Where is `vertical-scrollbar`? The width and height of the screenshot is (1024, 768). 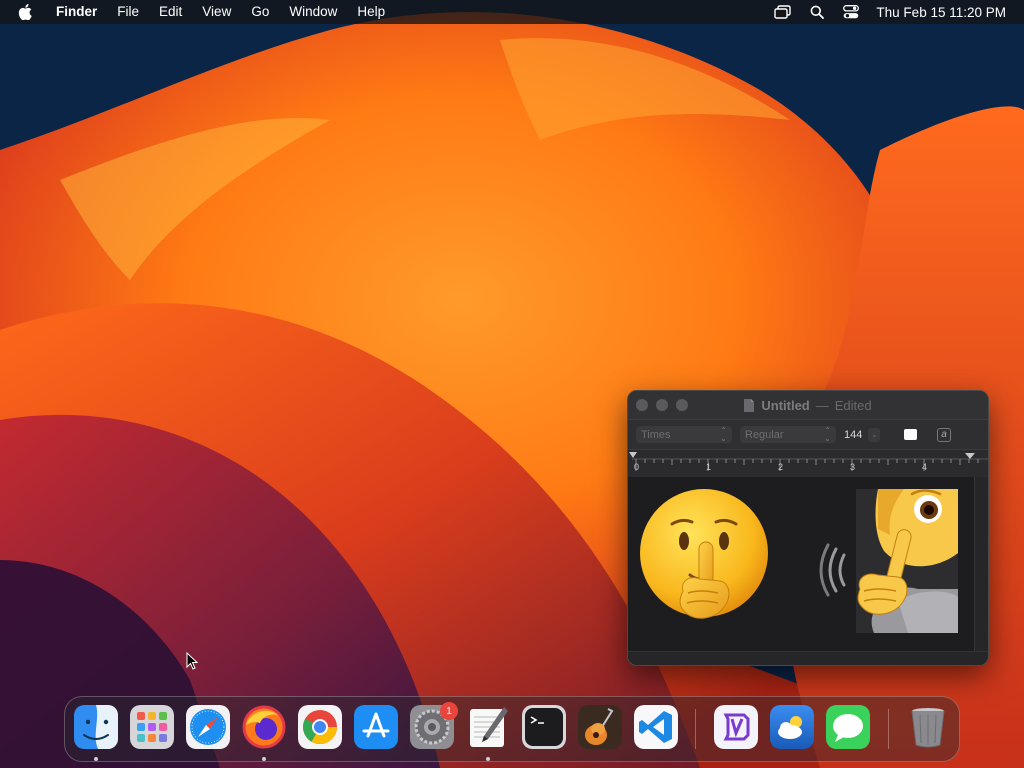 vertical-scrollbar is located at coordinates (981, 565).